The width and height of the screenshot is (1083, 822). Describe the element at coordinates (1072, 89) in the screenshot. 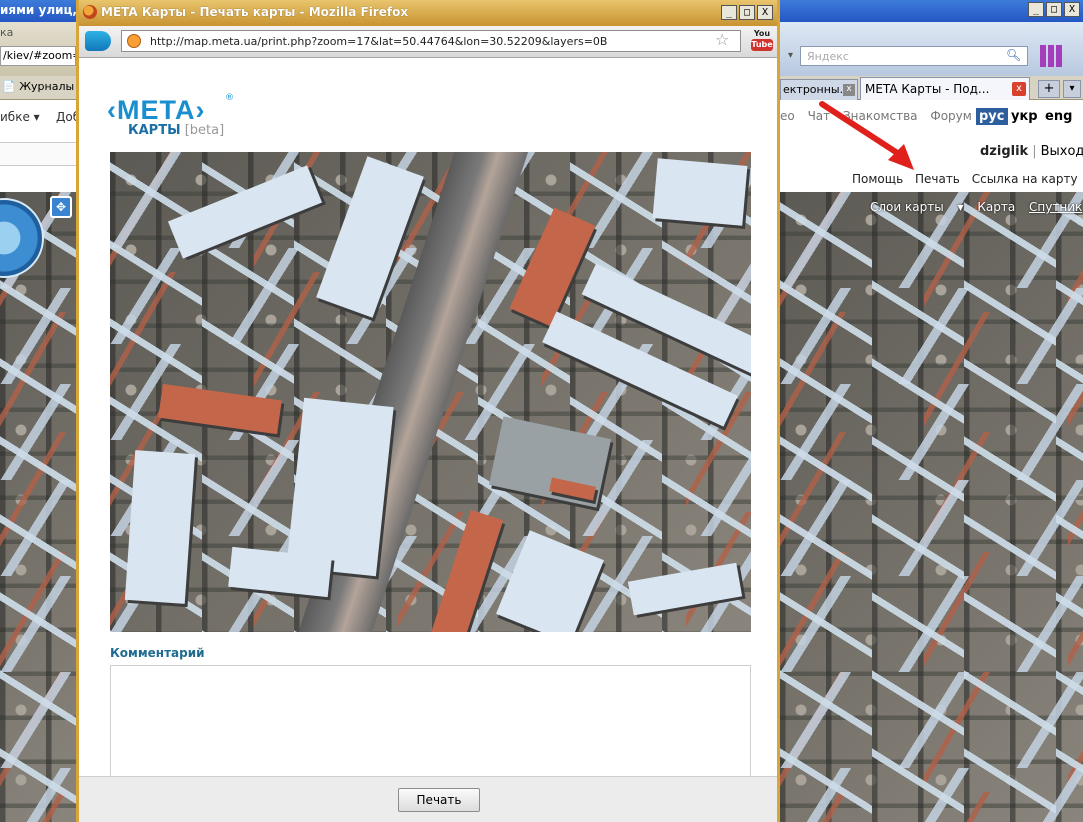

I see `tab-list-button: ▾` at that location.